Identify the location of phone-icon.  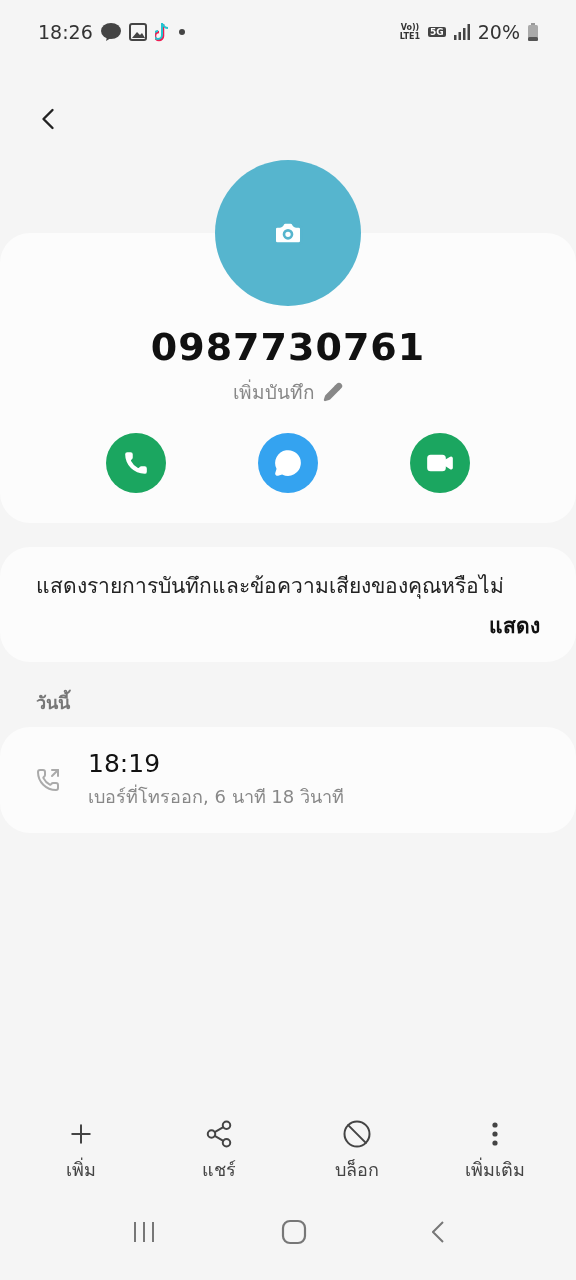
(136, 463).